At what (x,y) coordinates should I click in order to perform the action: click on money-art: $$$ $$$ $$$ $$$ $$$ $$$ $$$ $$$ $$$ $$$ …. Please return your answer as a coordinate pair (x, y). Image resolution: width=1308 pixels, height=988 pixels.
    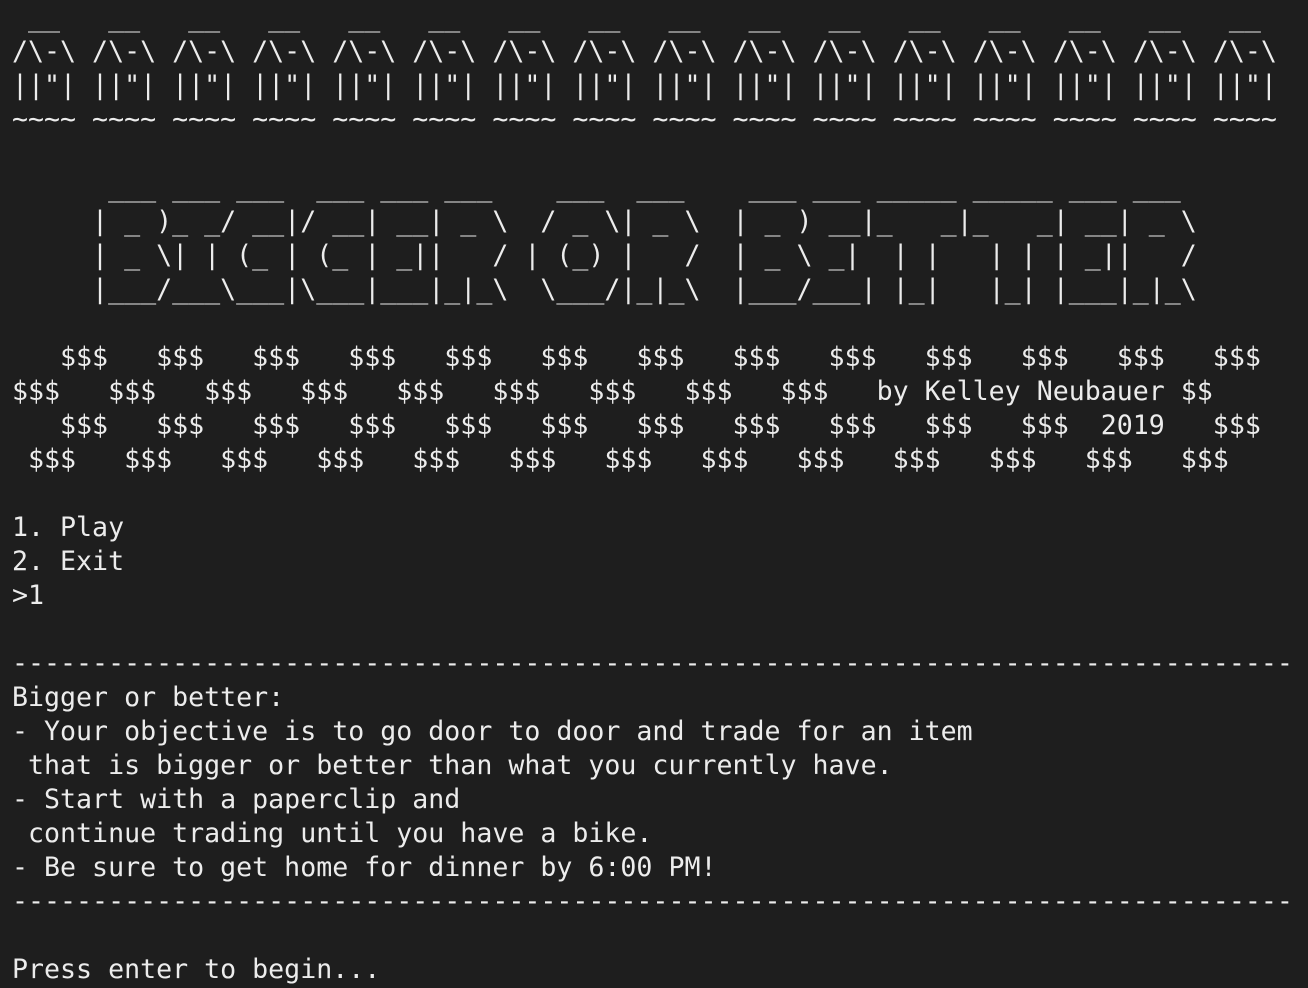
    Looking at the image, I should click on (660, 409).